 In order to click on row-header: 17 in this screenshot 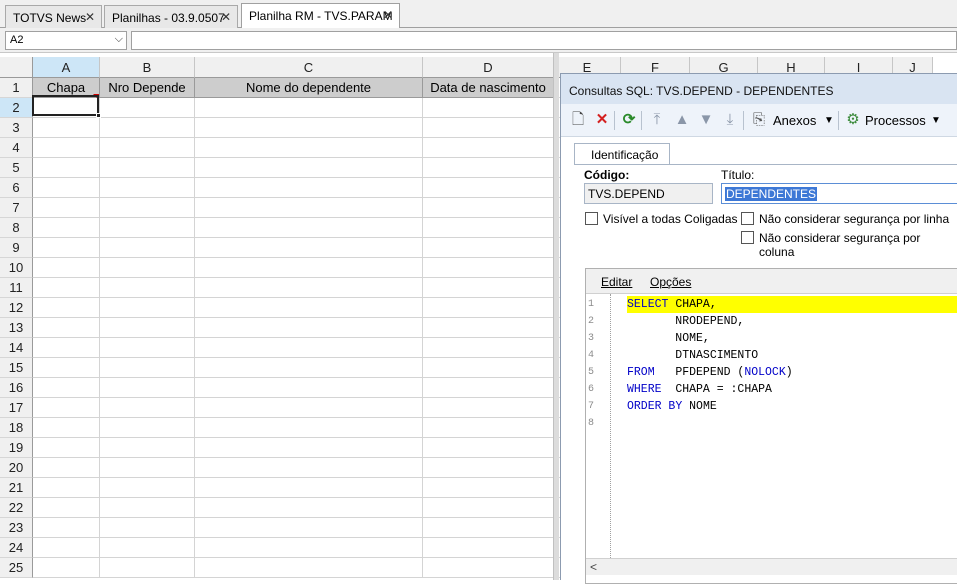, I will do `click(16, 408)`.